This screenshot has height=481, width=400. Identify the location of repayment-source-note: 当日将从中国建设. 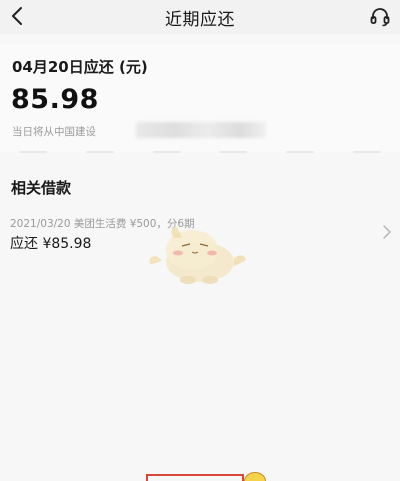
(54, 132).